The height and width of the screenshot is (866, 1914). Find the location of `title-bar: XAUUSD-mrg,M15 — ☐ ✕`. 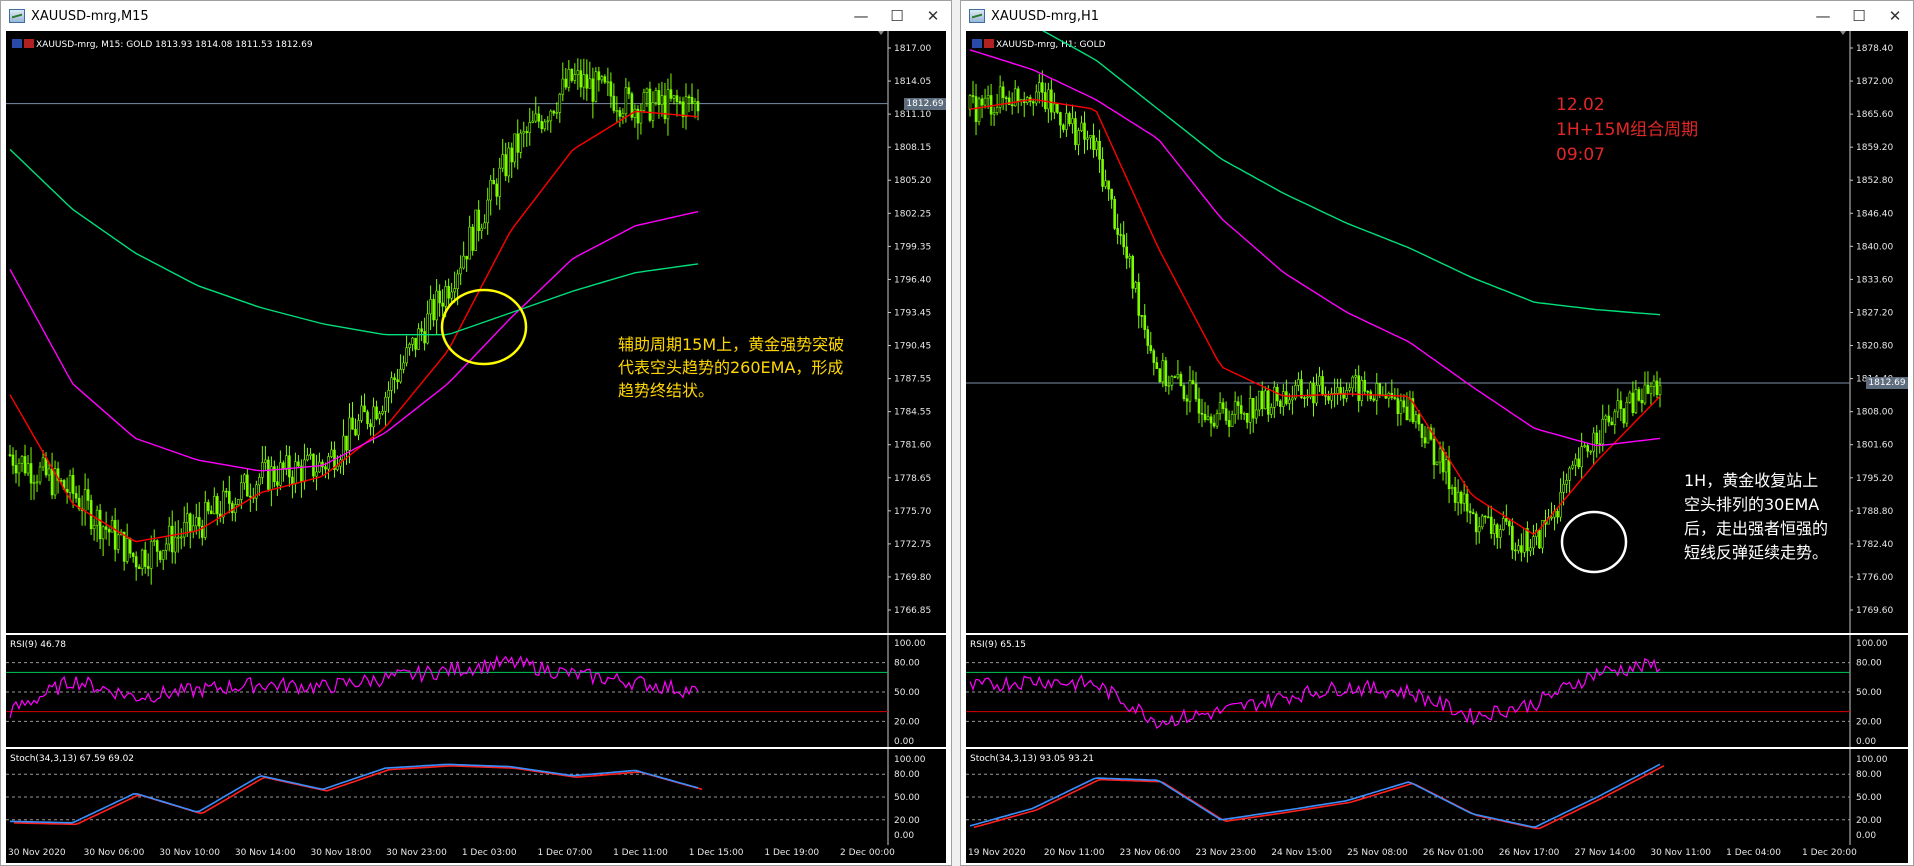

title-bar: XAUUSD-mrg,M15 — ☐ ✕ is located at coordinates (476, 16).